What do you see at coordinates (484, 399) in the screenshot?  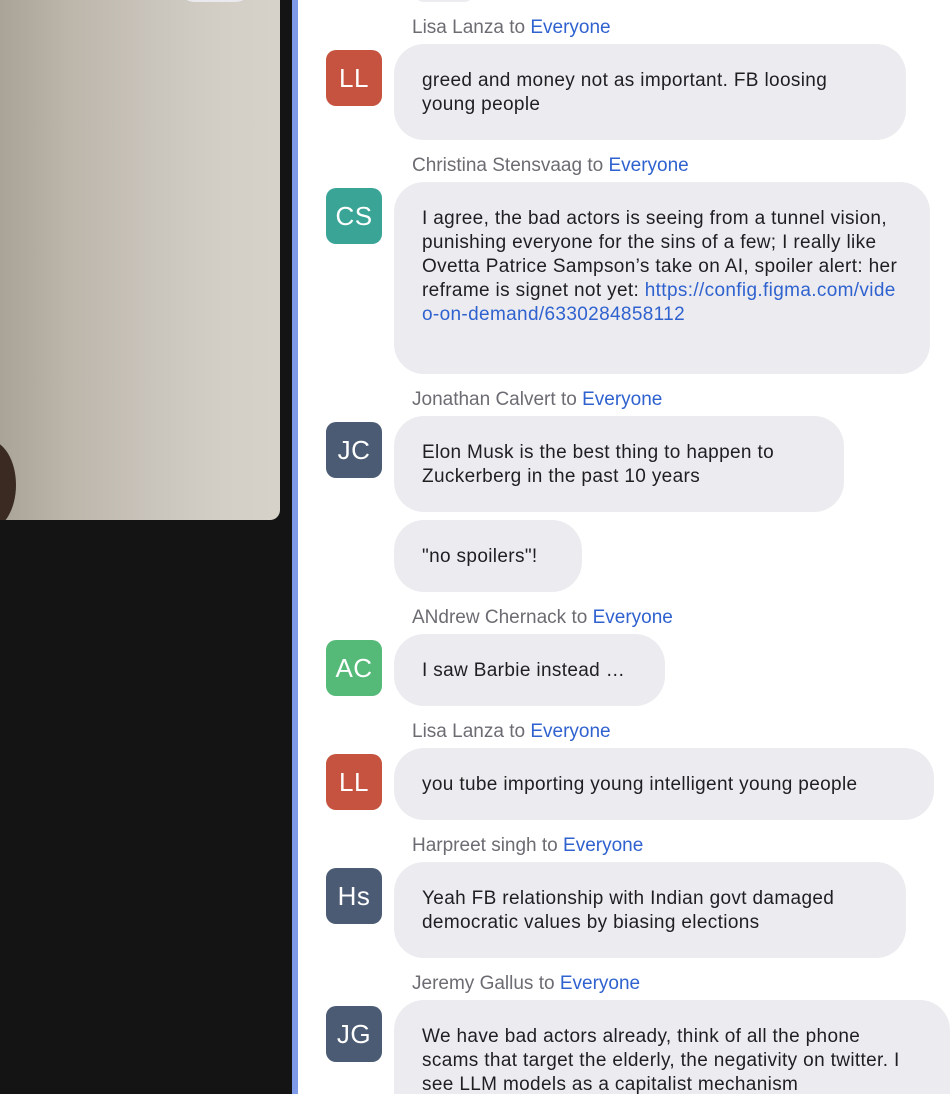 I see `sender-name: Jonathan Calvert` at bounding box center [484, 399].